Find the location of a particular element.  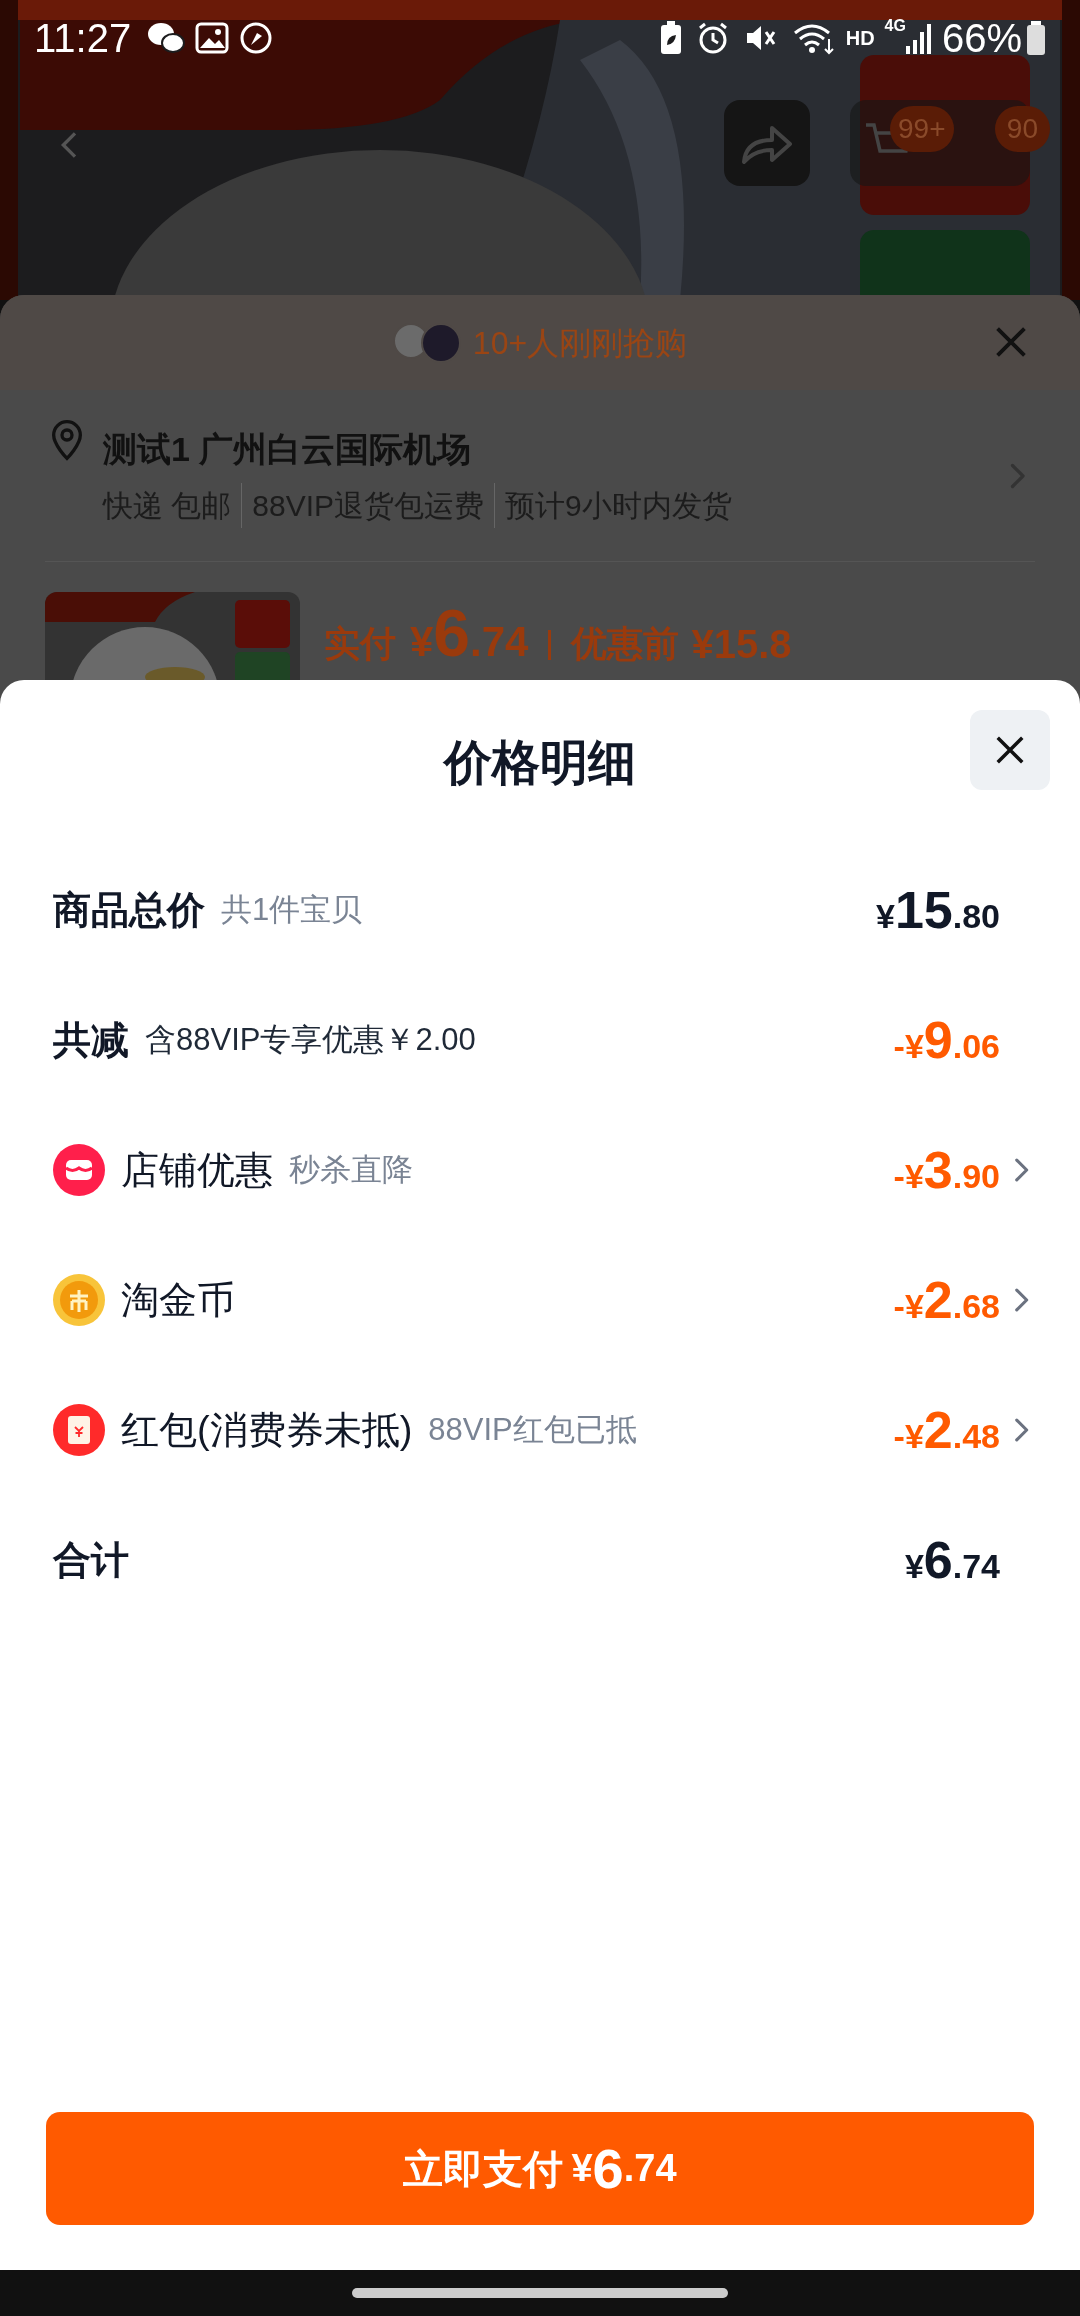

original-label: 优惠前 is located at coordinates (625, 644).